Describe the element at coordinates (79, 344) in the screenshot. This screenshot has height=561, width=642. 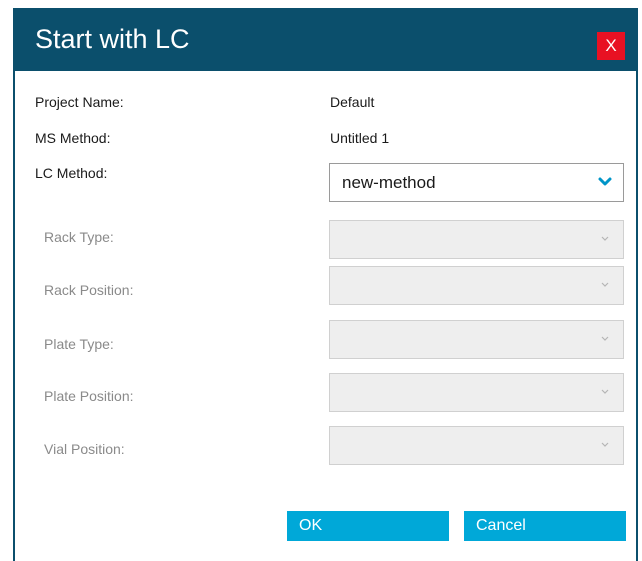
I see `plate-type-label: Plate Type:` at that location.